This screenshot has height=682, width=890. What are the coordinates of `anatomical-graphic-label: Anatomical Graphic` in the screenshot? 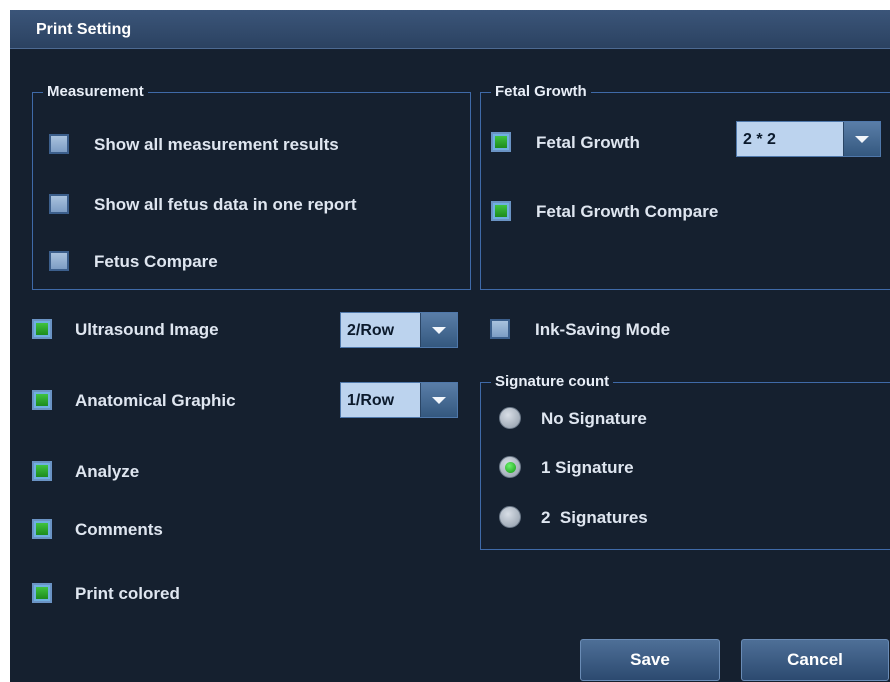 It's located at (155, 400).